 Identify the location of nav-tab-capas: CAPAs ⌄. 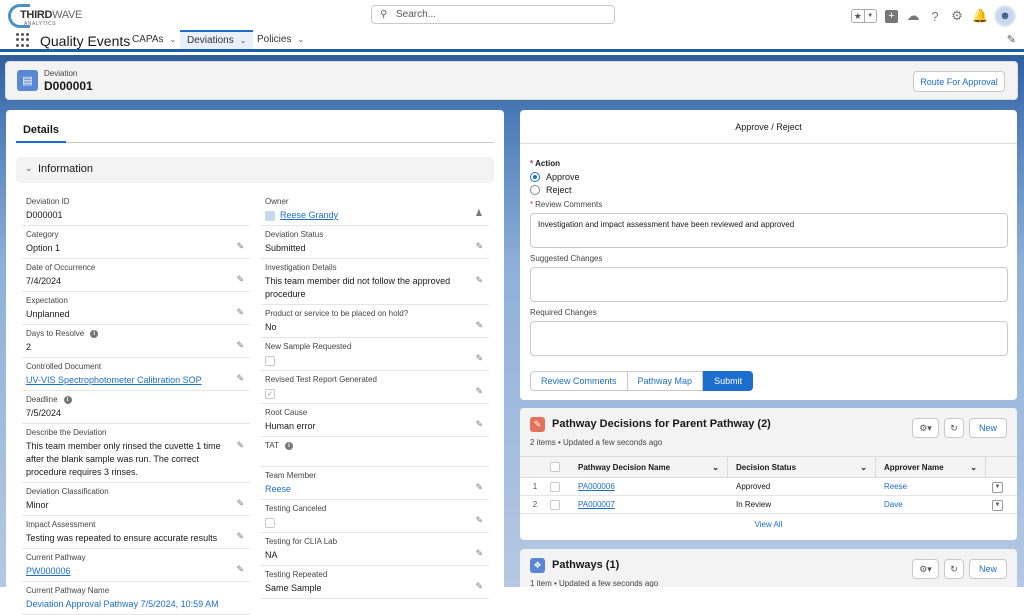
(154, 39).